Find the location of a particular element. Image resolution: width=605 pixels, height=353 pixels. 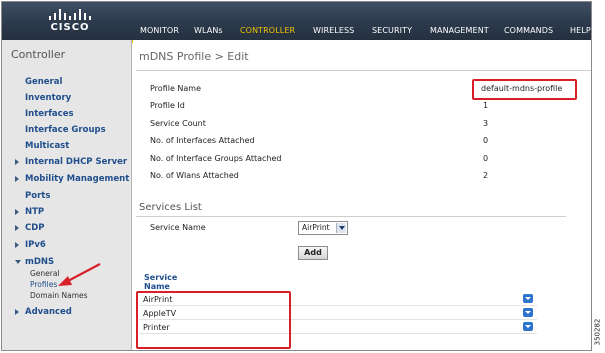

expand-arrow-icon is located at coordinates (17, 312).